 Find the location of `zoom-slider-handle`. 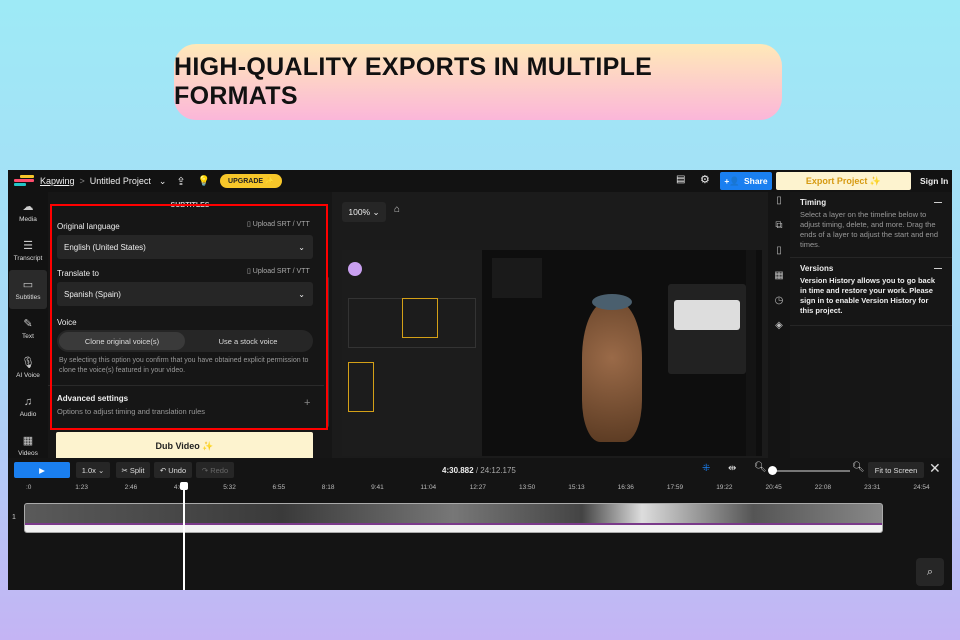

zoom-slider-handle is located at coordinates (772, 470).